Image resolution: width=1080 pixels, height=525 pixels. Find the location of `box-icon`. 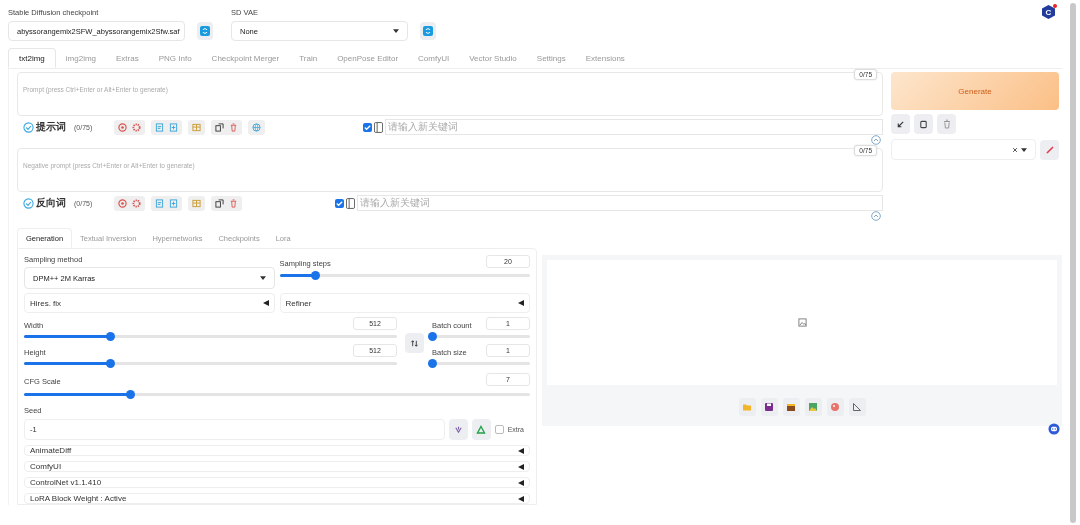

box-icon is located at coordinates (791, 407).